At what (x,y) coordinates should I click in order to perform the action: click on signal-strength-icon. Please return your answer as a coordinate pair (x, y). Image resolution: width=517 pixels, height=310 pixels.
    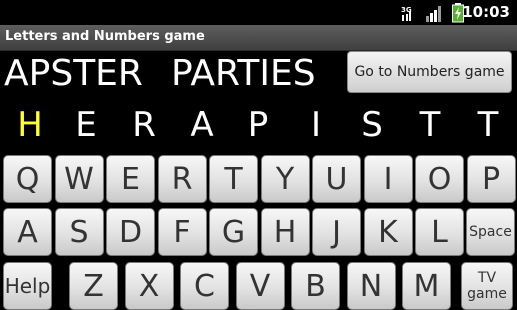
    Looking at the image, I should click on (433, 14).